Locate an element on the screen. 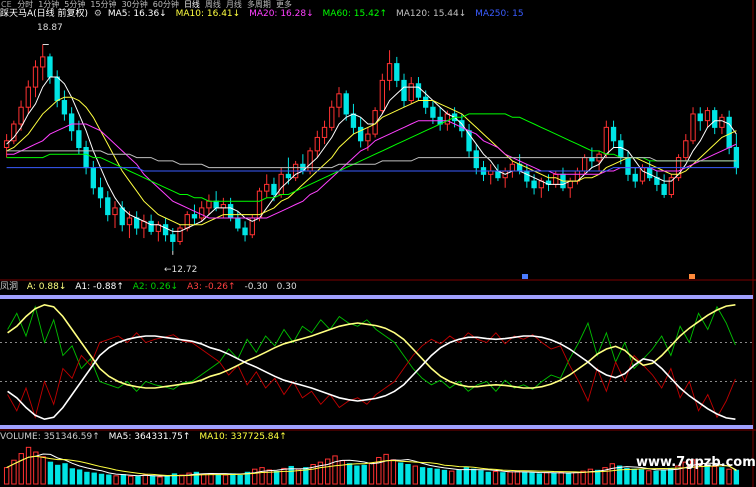  oscillator-name: 凤洞 is located at coordinates (9, 287).